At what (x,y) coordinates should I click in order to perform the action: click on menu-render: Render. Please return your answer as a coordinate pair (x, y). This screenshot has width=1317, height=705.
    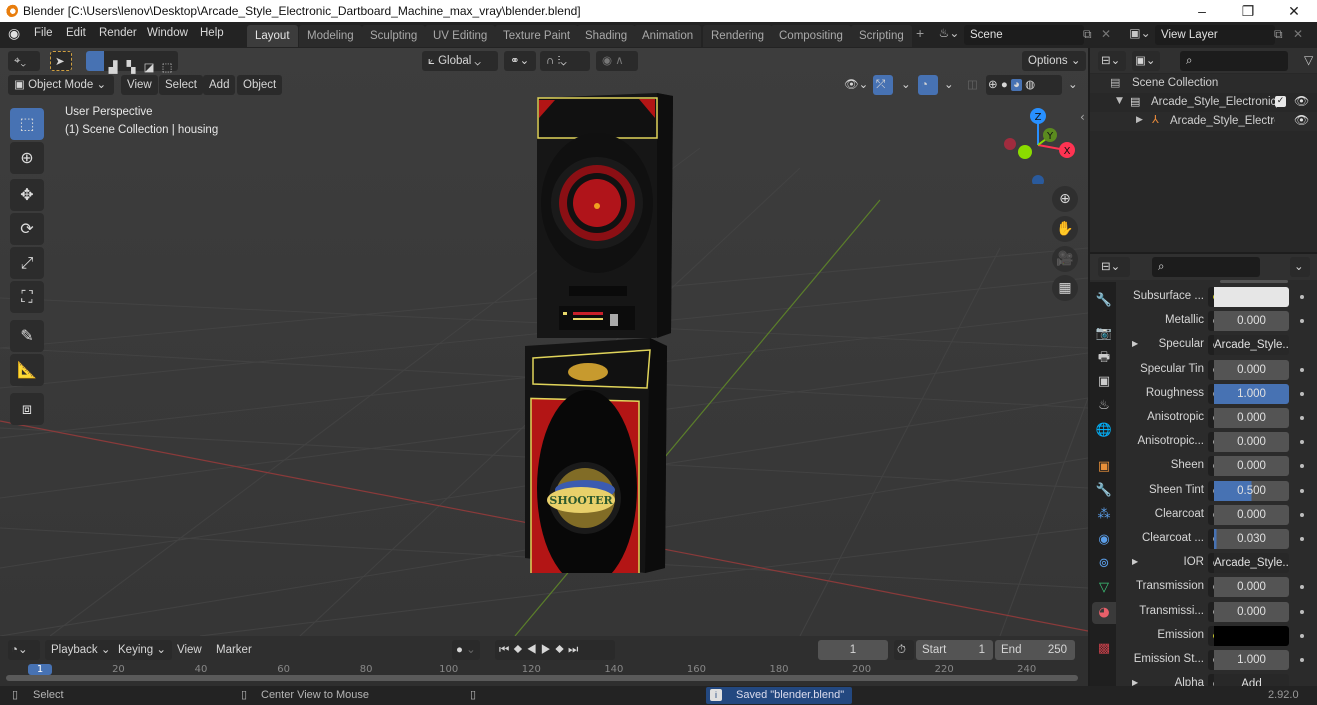
    Looking at the image, I should click on (118, 33).